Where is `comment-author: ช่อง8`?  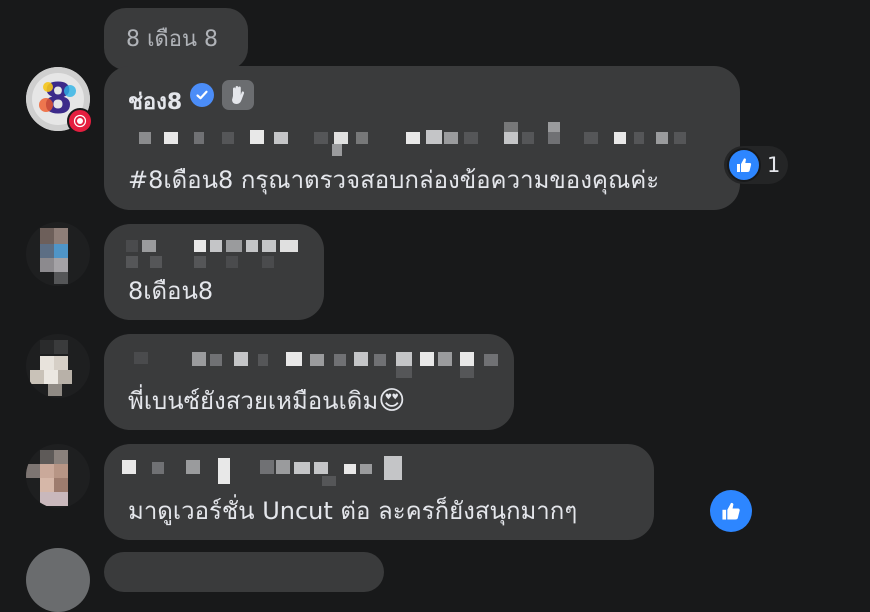 comment-author: ช่อง8 is located at coordinates (155, 101).